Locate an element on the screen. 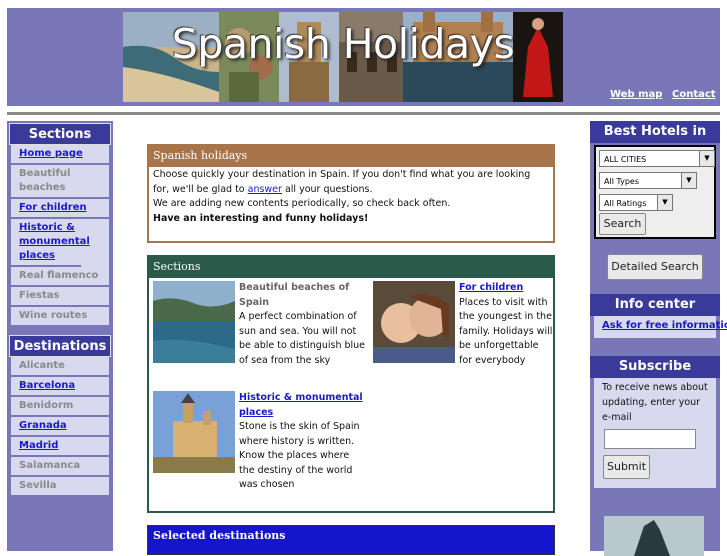  selected-destinations-title: Selected destinations is located at coordinates (219, 535).